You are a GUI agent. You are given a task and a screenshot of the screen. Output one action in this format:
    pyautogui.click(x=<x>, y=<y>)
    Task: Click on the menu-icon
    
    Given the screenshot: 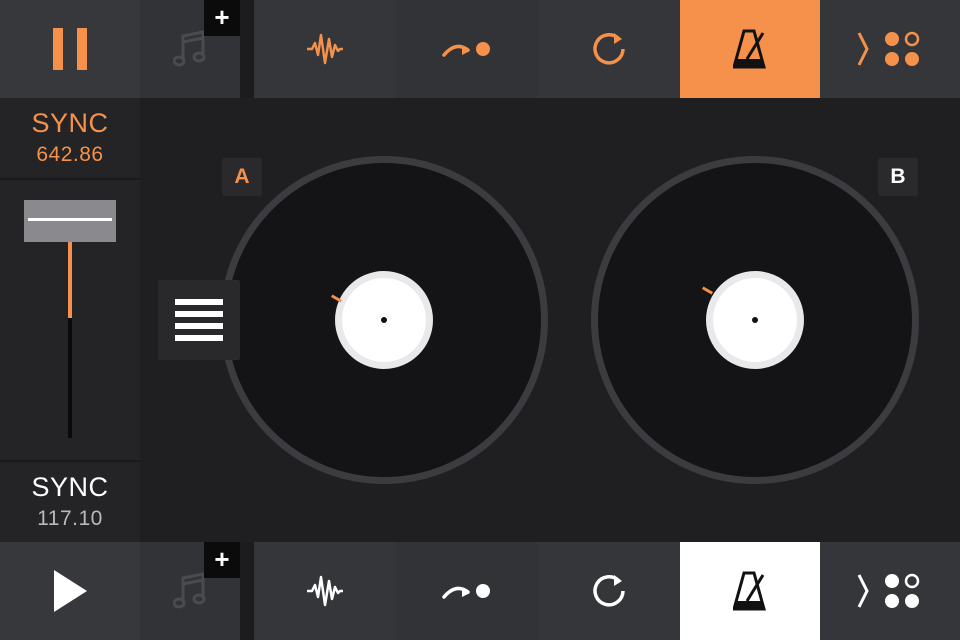 What is the action you would take?
    pyautogui.click(x=199, y=320)
    